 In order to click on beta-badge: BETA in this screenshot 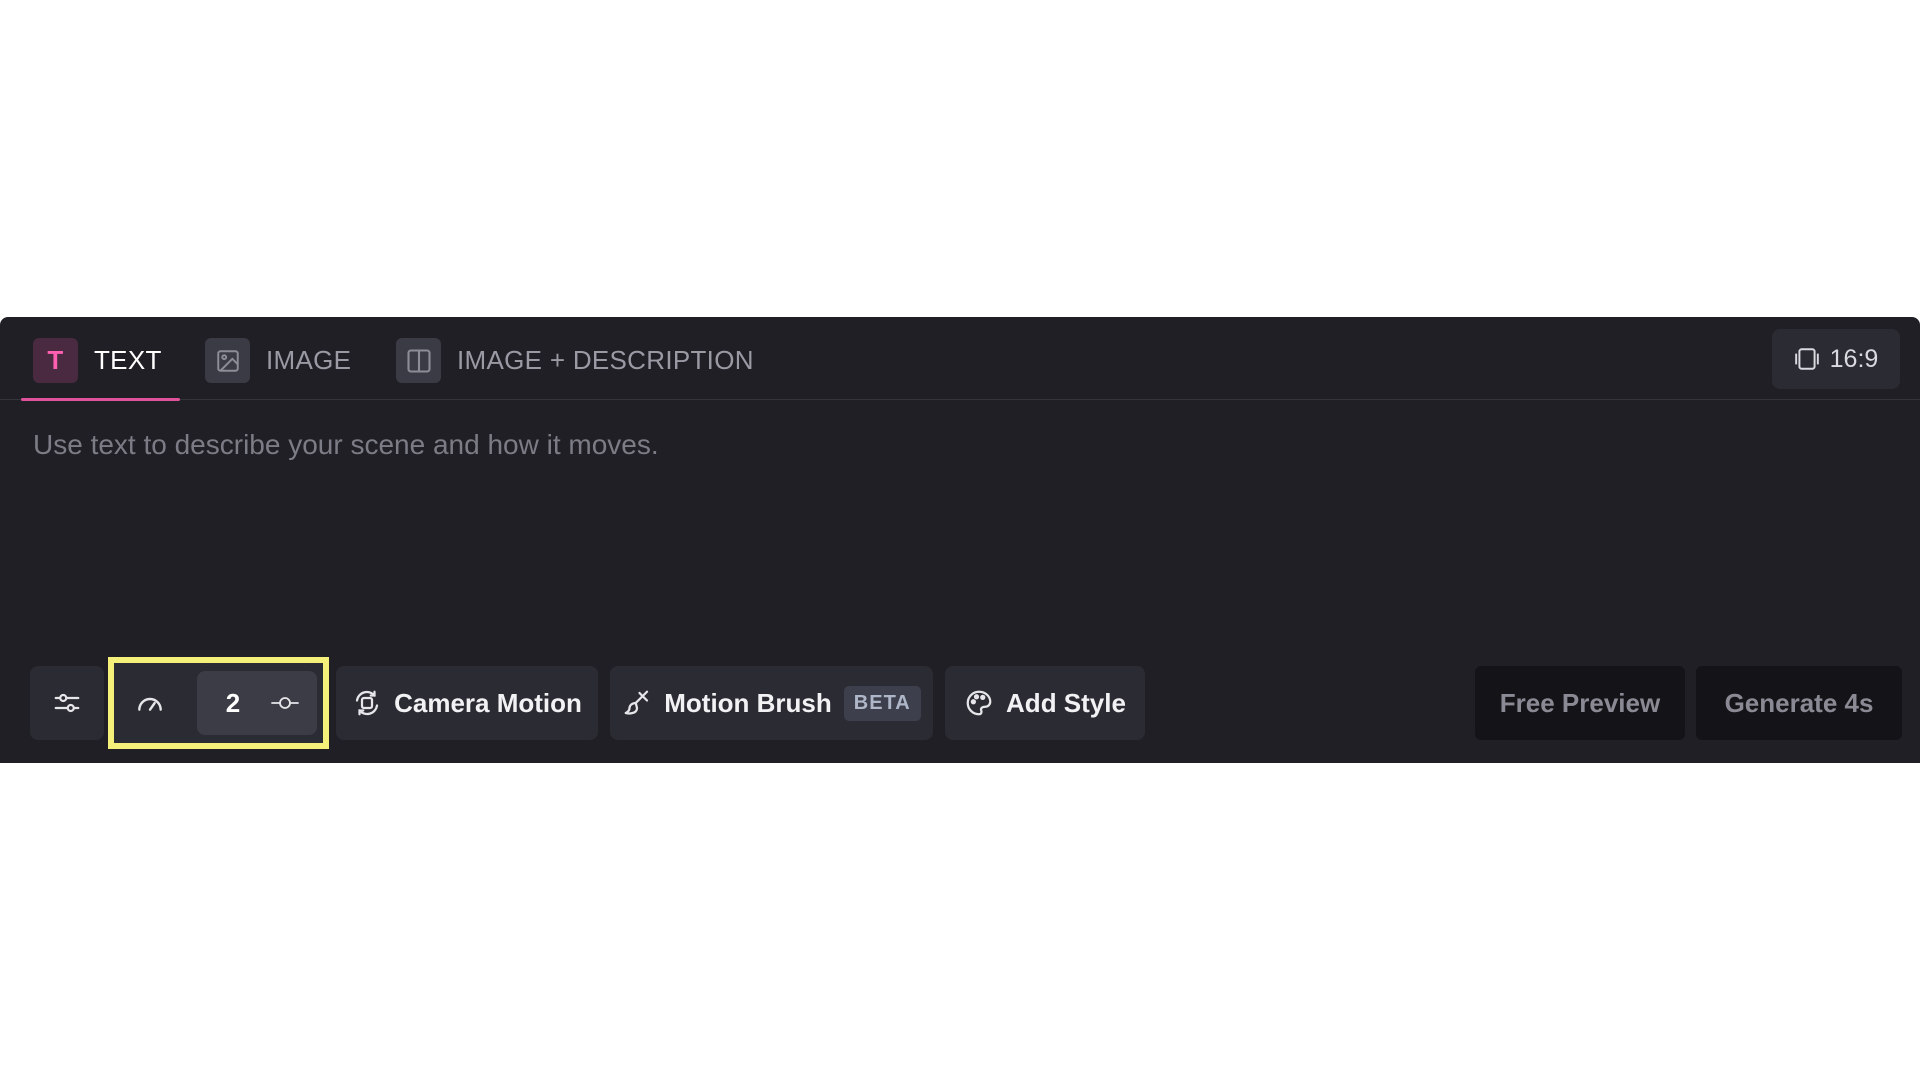, I will do `click(882, 703)`.